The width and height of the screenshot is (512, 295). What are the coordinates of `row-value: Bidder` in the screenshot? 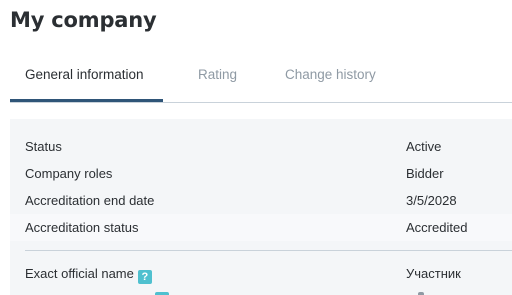 It's located at (425, 173).